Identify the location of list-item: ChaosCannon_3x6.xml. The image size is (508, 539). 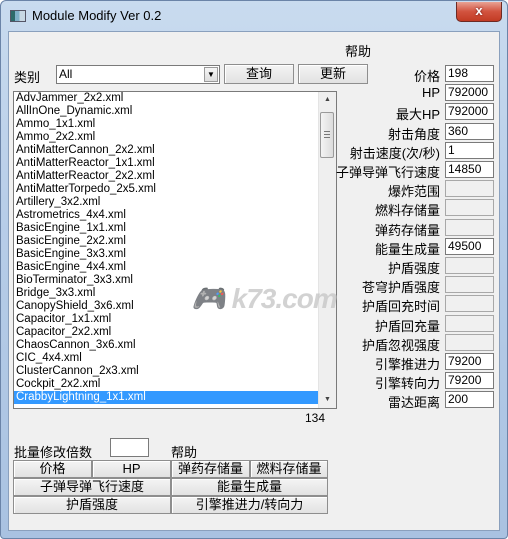
(166, 345).